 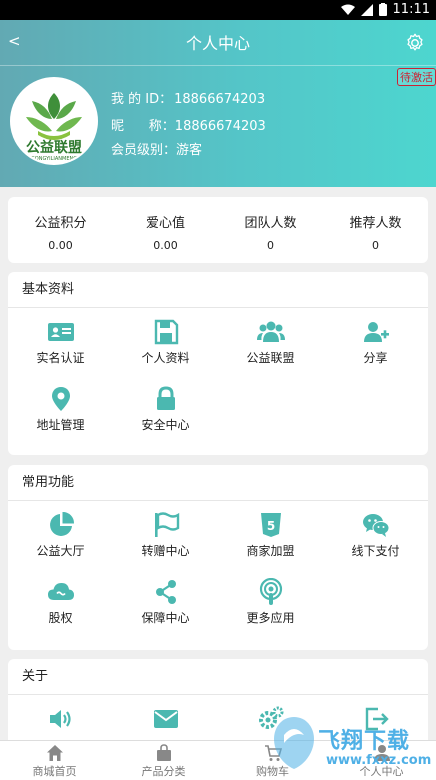 What do you see at coordinates (272, 771) in the screenshot?
I see `tab-label: 购物车` at bounding box center [272, 771].